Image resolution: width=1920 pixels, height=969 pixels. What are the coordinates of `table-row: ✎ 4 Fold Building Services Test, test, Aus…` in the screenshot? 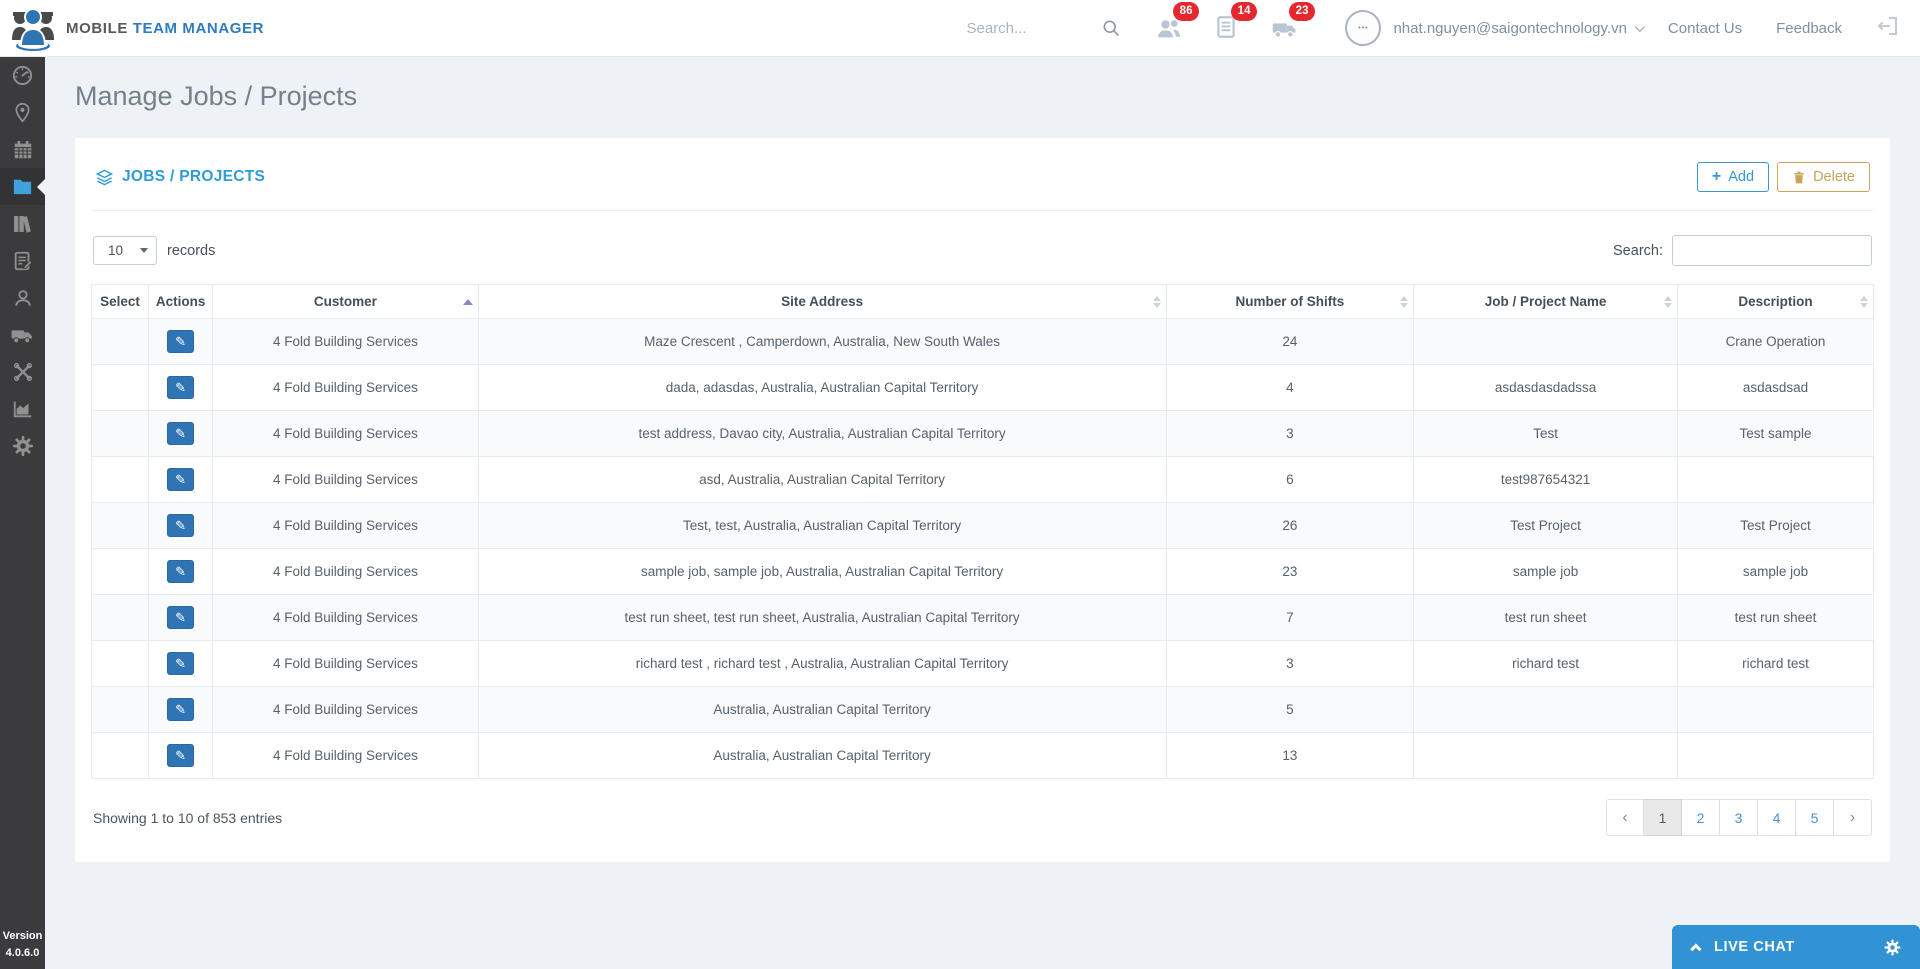 It's located at (982, 525).